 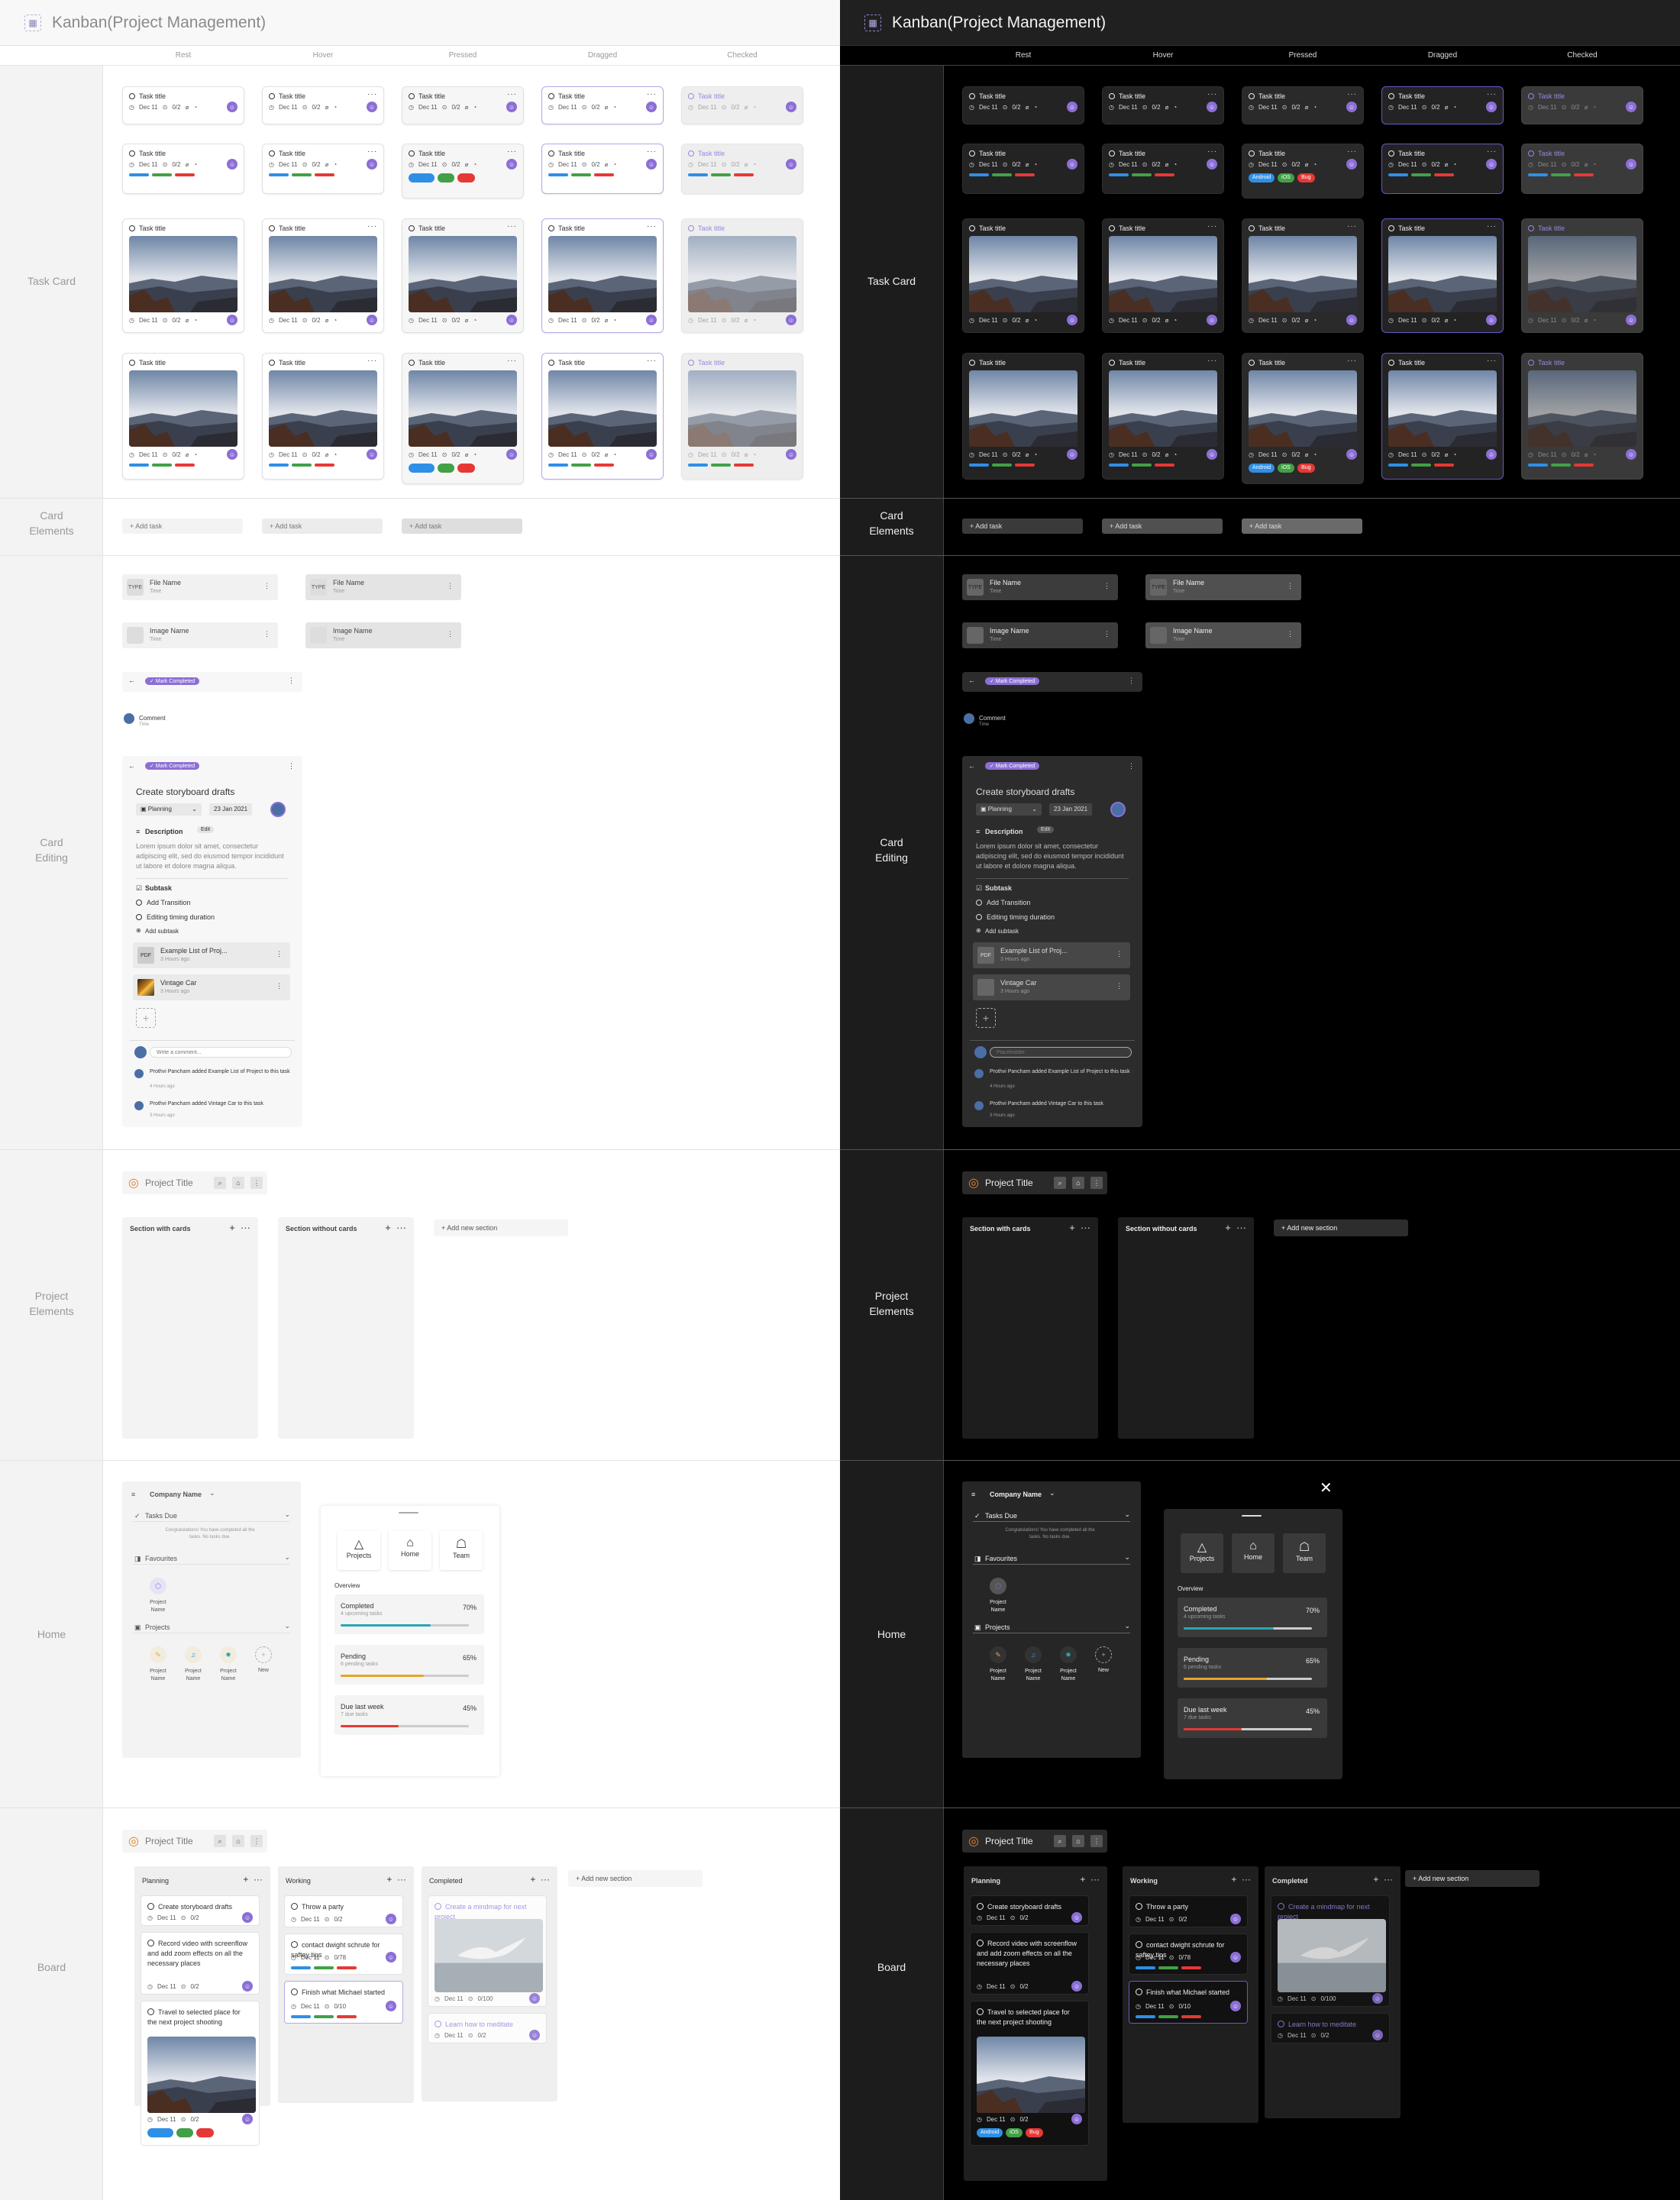 I want to click on attachment-item: PDF Example List of Proj... 3 Hours ago ⋮, so click(x=1051, y=955).